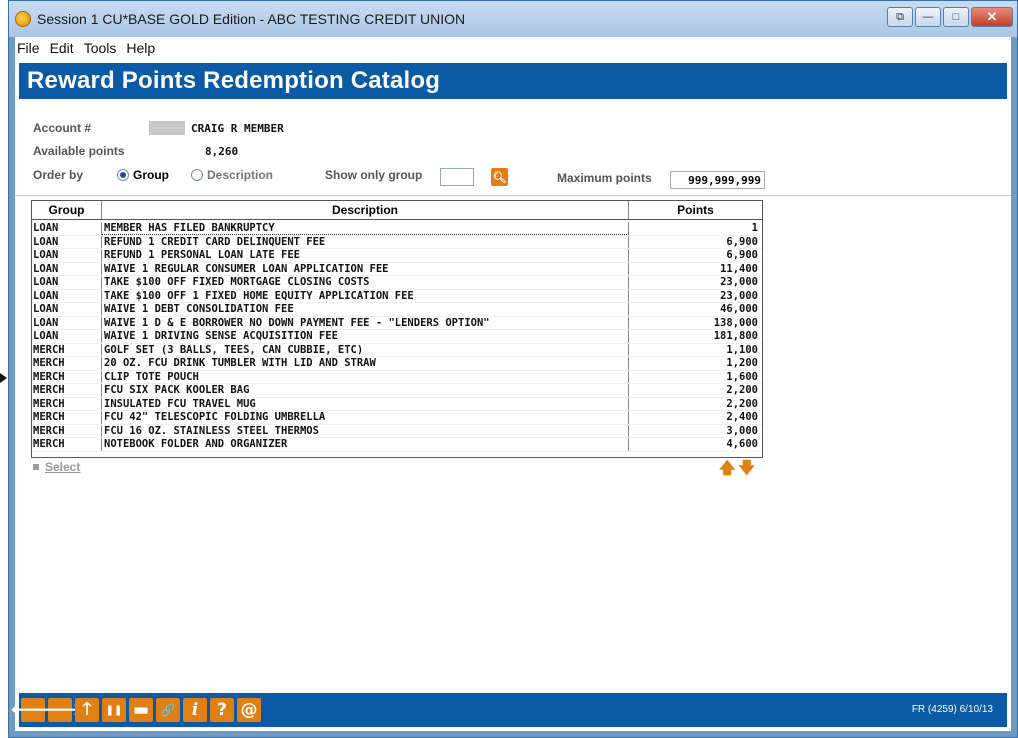 The image size is (1018, 738). Describe the element at coordinates (114, 710) in the screenshot. I see `pause-icon: ❚❚` at that location.